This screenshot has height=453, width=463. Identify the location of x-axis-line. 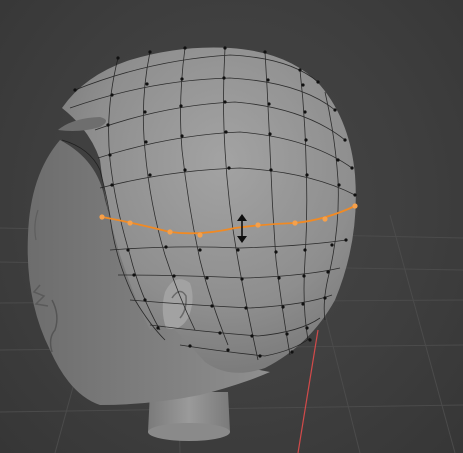
(308, 391).